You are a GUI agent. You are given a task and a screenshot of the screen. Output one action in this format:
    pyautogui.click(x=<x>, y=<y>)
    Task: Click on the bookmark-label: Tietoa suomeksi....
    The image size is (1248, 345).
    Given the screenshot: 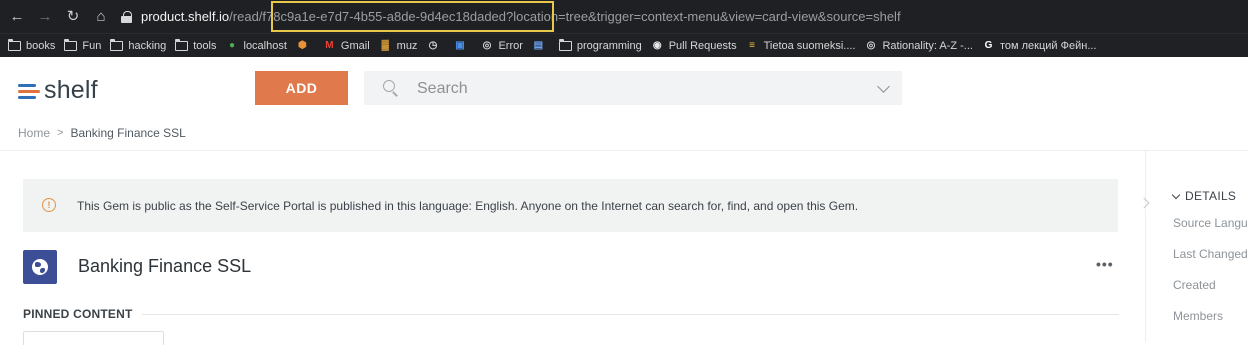 What is the action you would take?
    pyautogui.click(x=809, y=45)
    